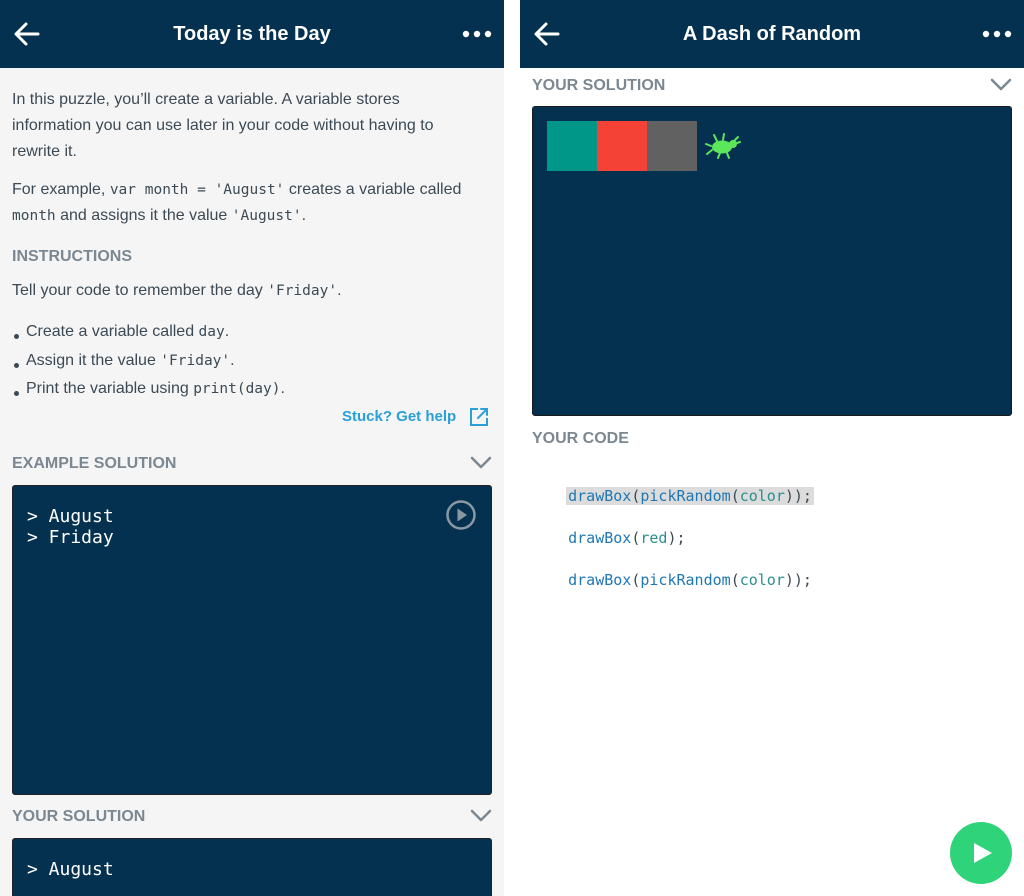 This screenshot has height=896, width=1024. I want to click on play-circle-icon, so click(461, 515).